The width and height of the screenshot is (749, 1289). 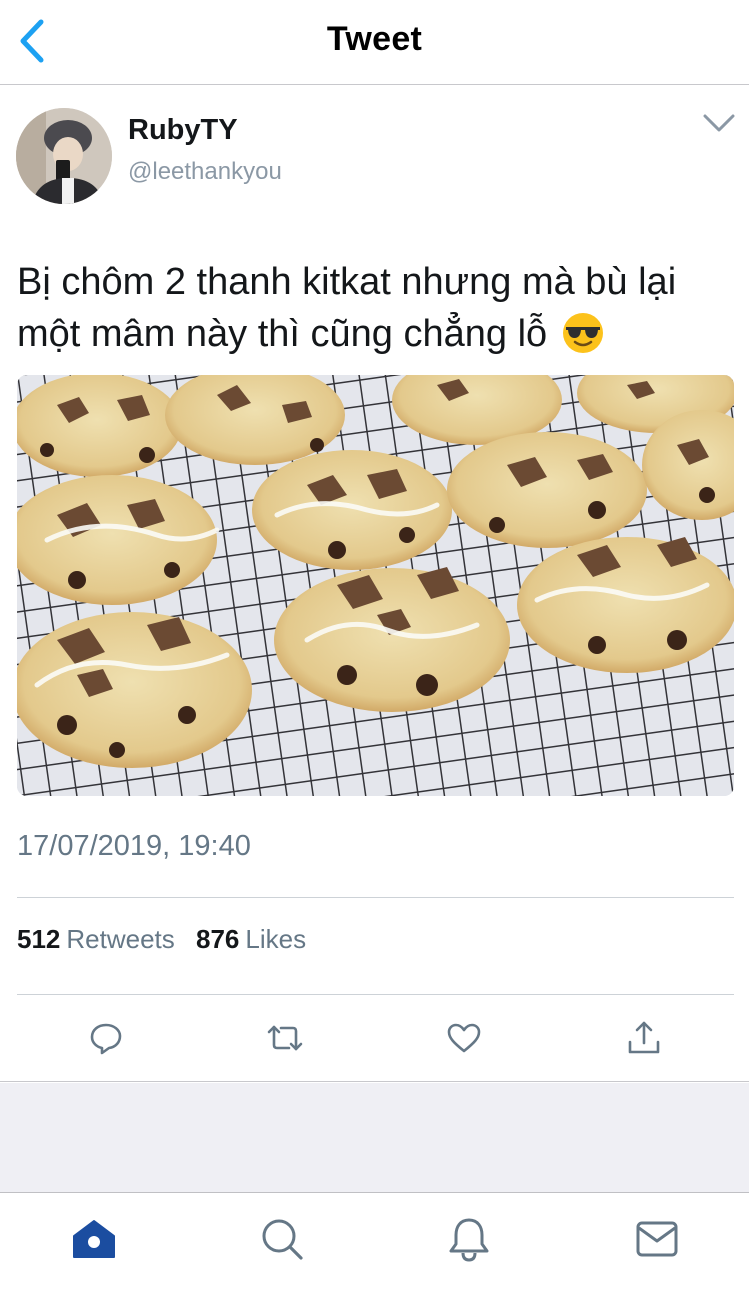 What do you see at coordinates (374, 39) in the screenshot?
I see `page-title: Tweet` at bounding box center [374, 39].